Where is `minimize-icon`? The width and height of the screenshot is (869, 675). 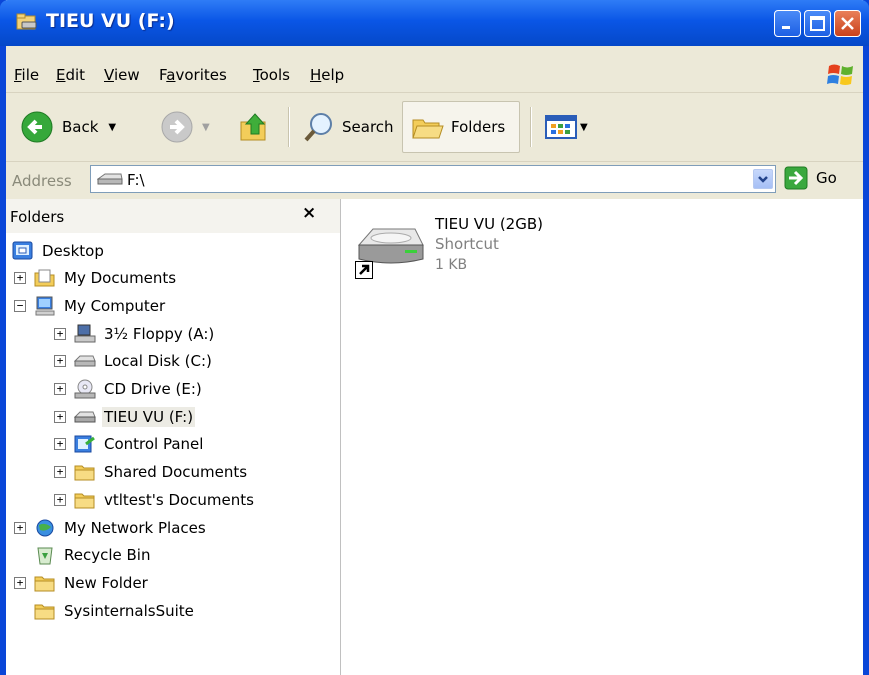 minimize-icon is located at coordinates (786, 27).